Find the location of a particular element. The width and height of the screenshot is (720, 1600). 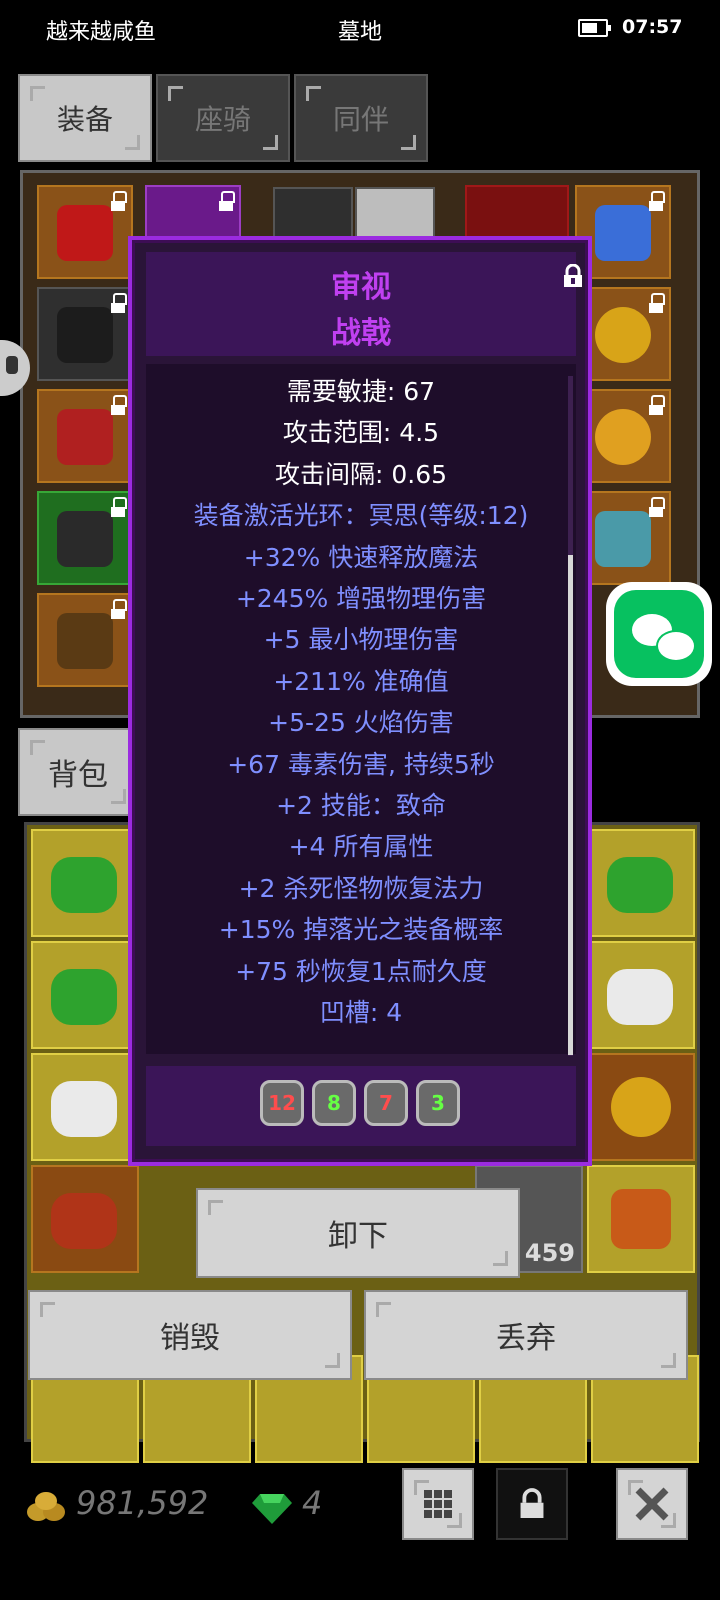

gold-coins-icon is located at coordinates (46, 1506).